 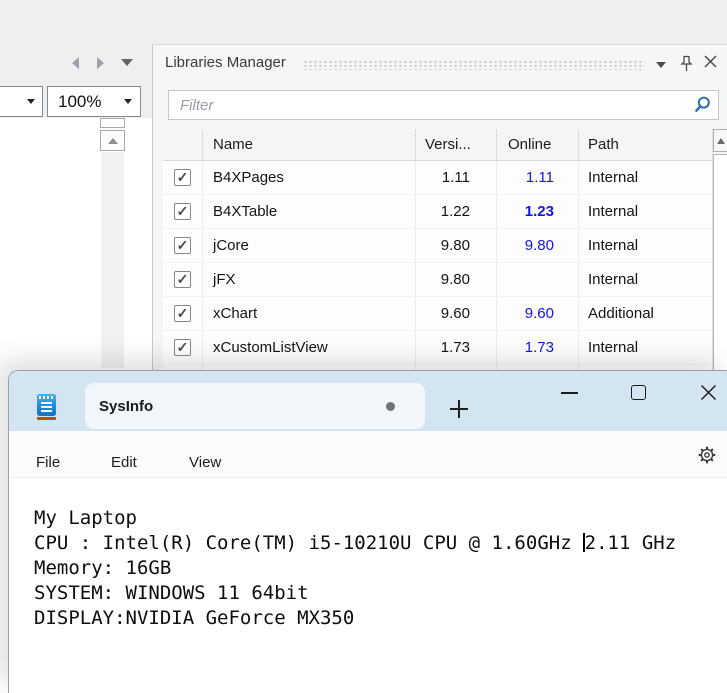 I want to click on table-row: ✓ B4XPages 1.11 1.11 Internal, so click(x=437, y=178).